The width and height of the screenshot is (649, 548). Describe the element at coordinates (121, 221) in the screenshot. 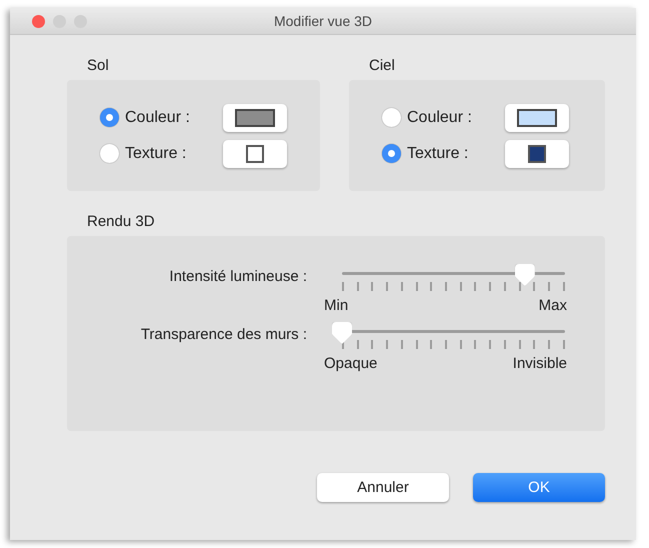

I see `group-title: Rendu 3D` at that location.